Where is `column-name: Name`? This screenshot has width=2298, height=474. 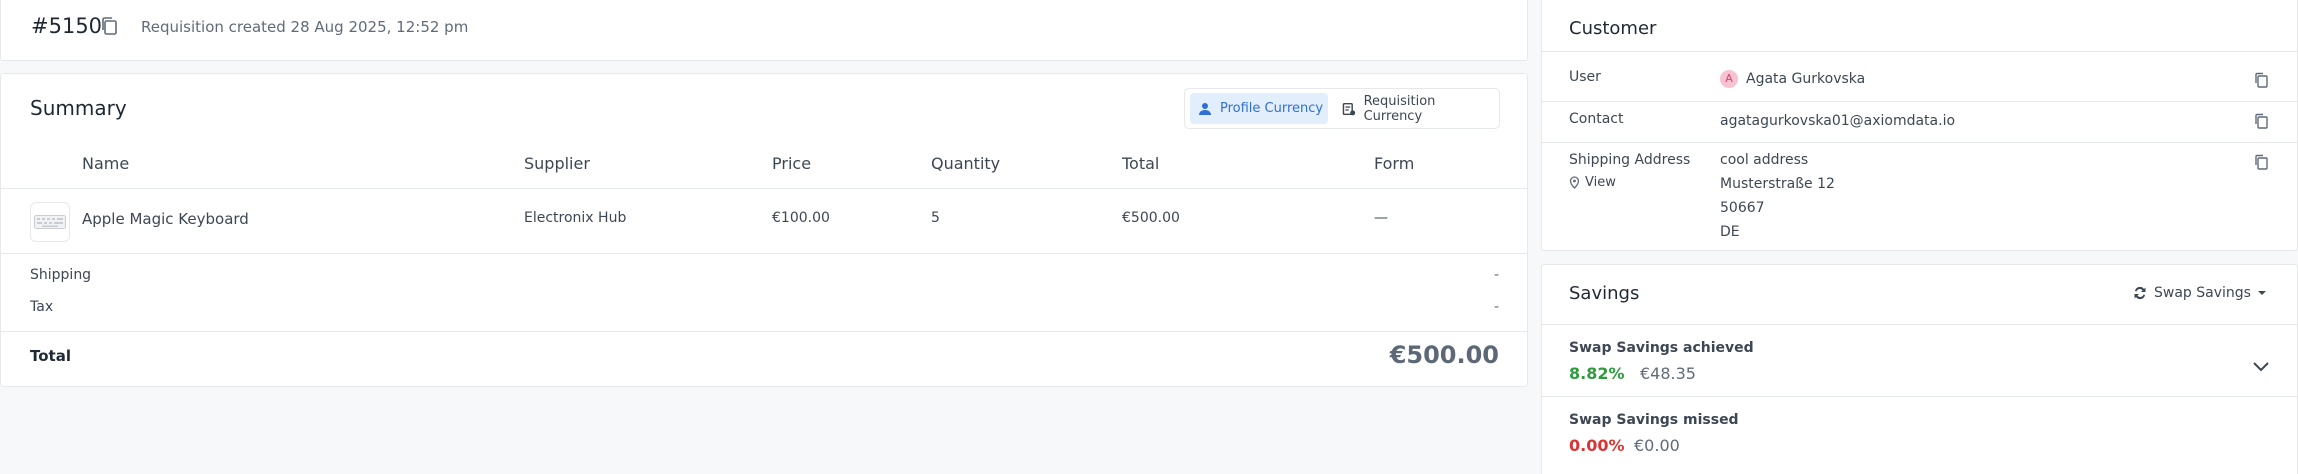
column-name: Name is located at coordinates (106, 163).